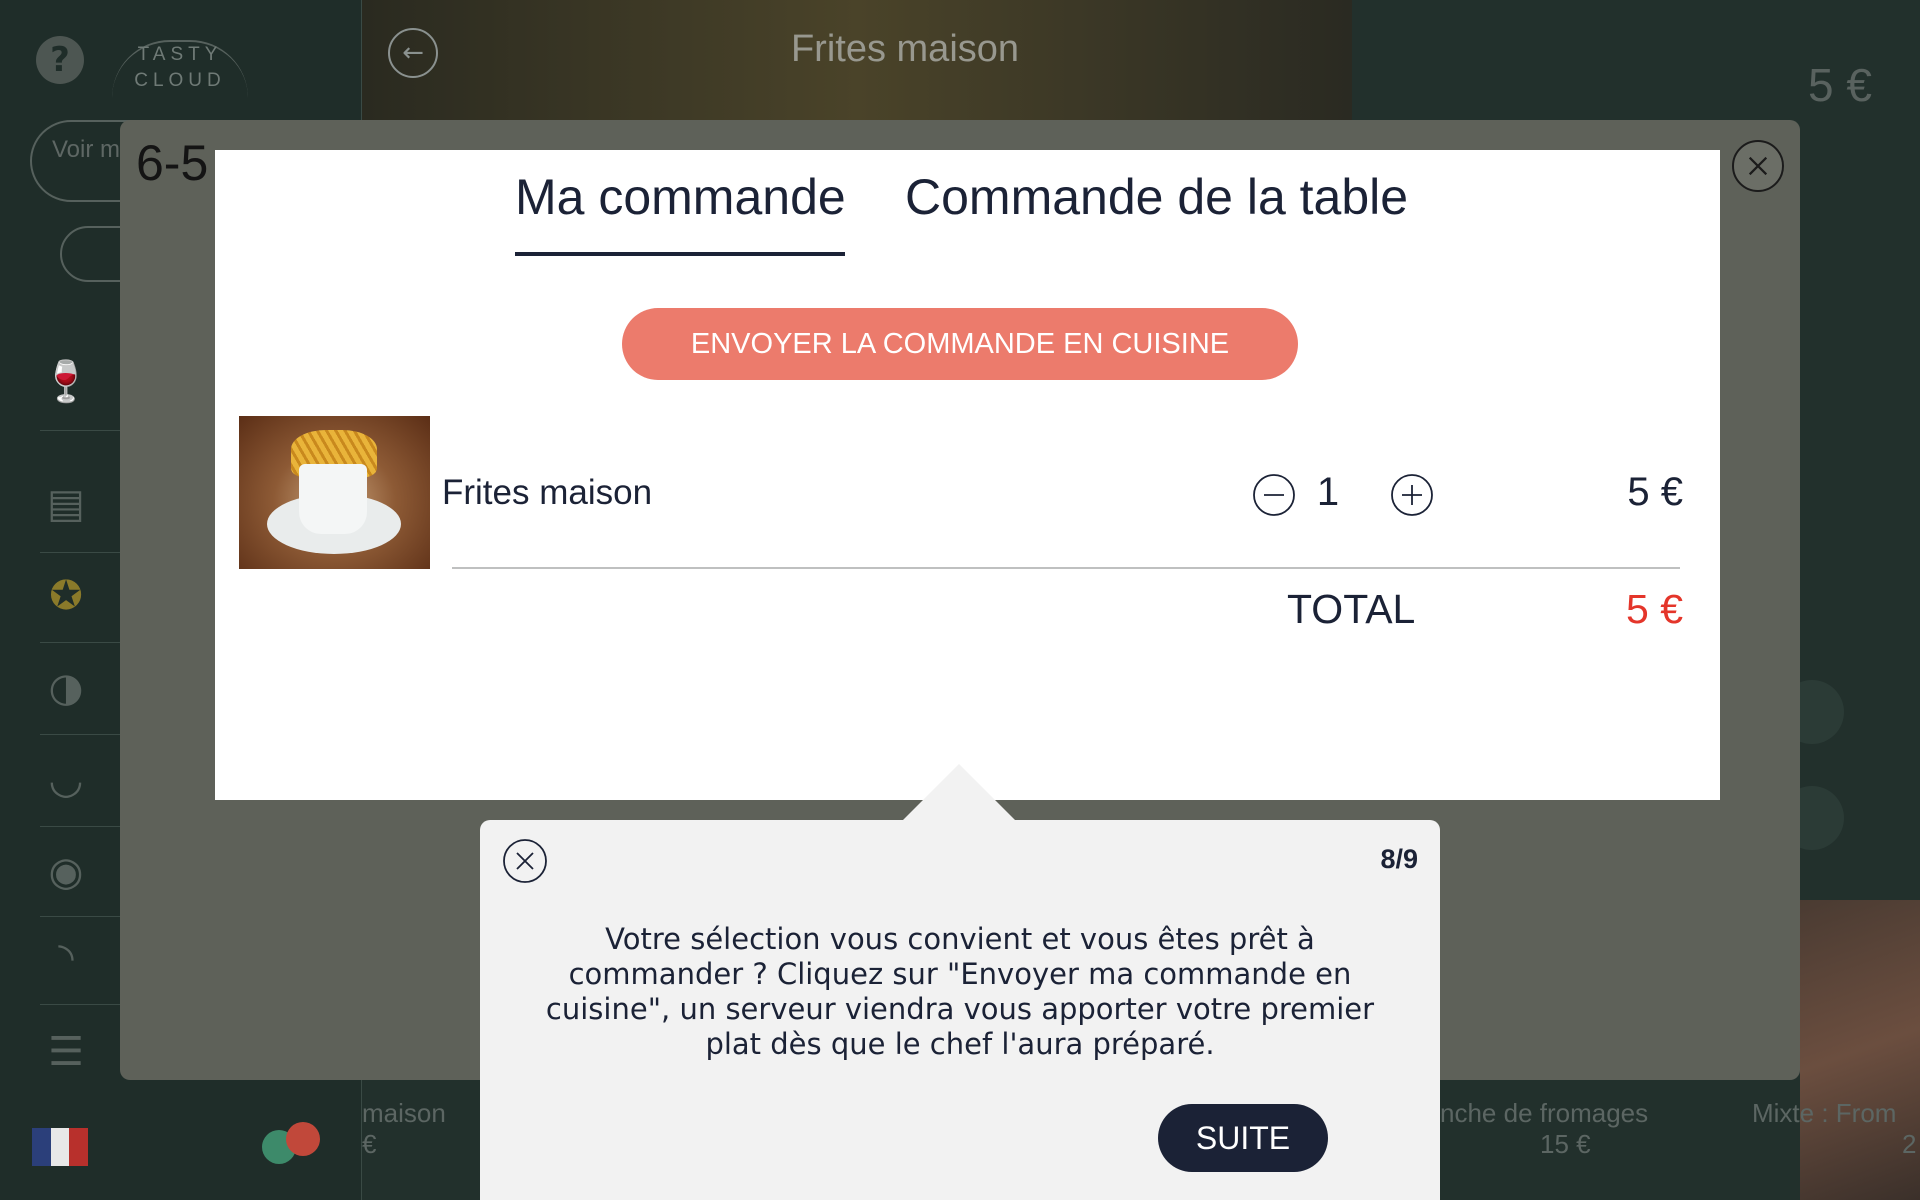  I want to click on plus-icon, so click(1412, 495).